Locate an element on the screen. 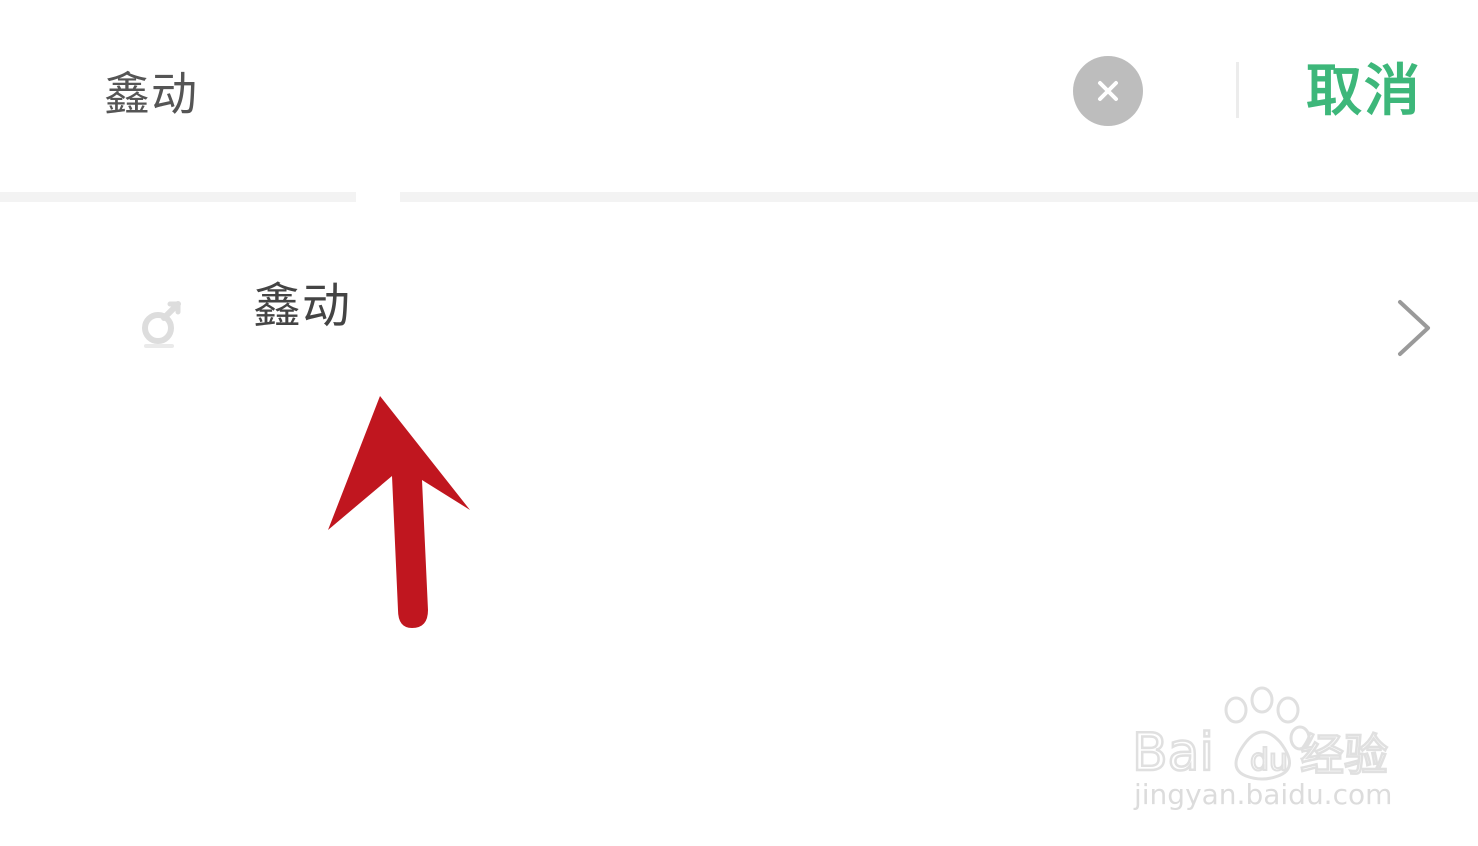  red-arrow-icon is located at coordinates (399, 512).